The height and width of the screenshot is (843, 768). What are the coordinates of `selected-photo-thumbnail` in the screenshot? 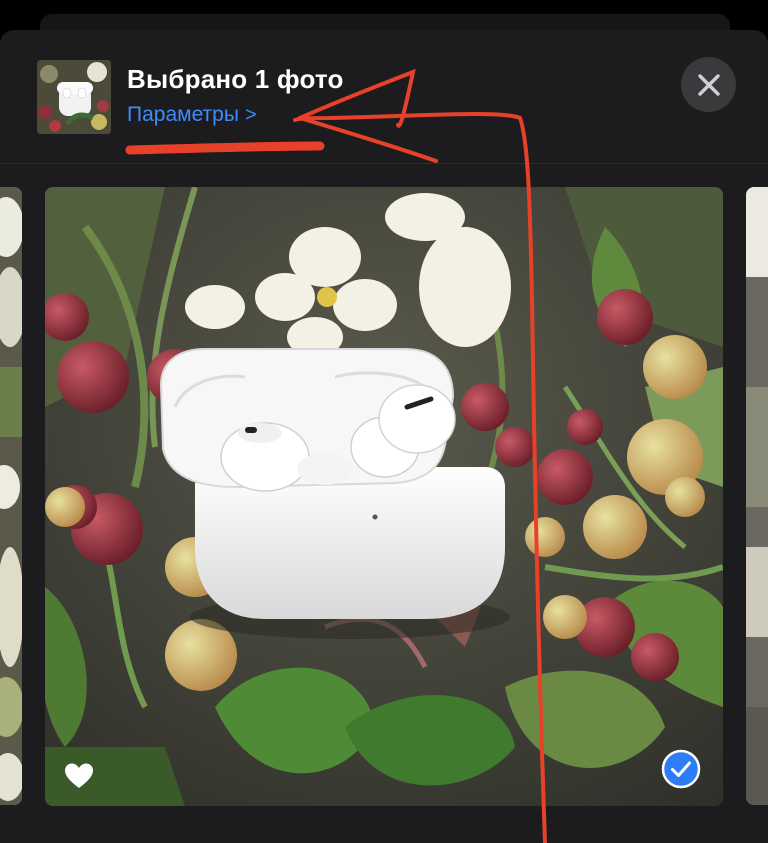 It's located at (74, 97).